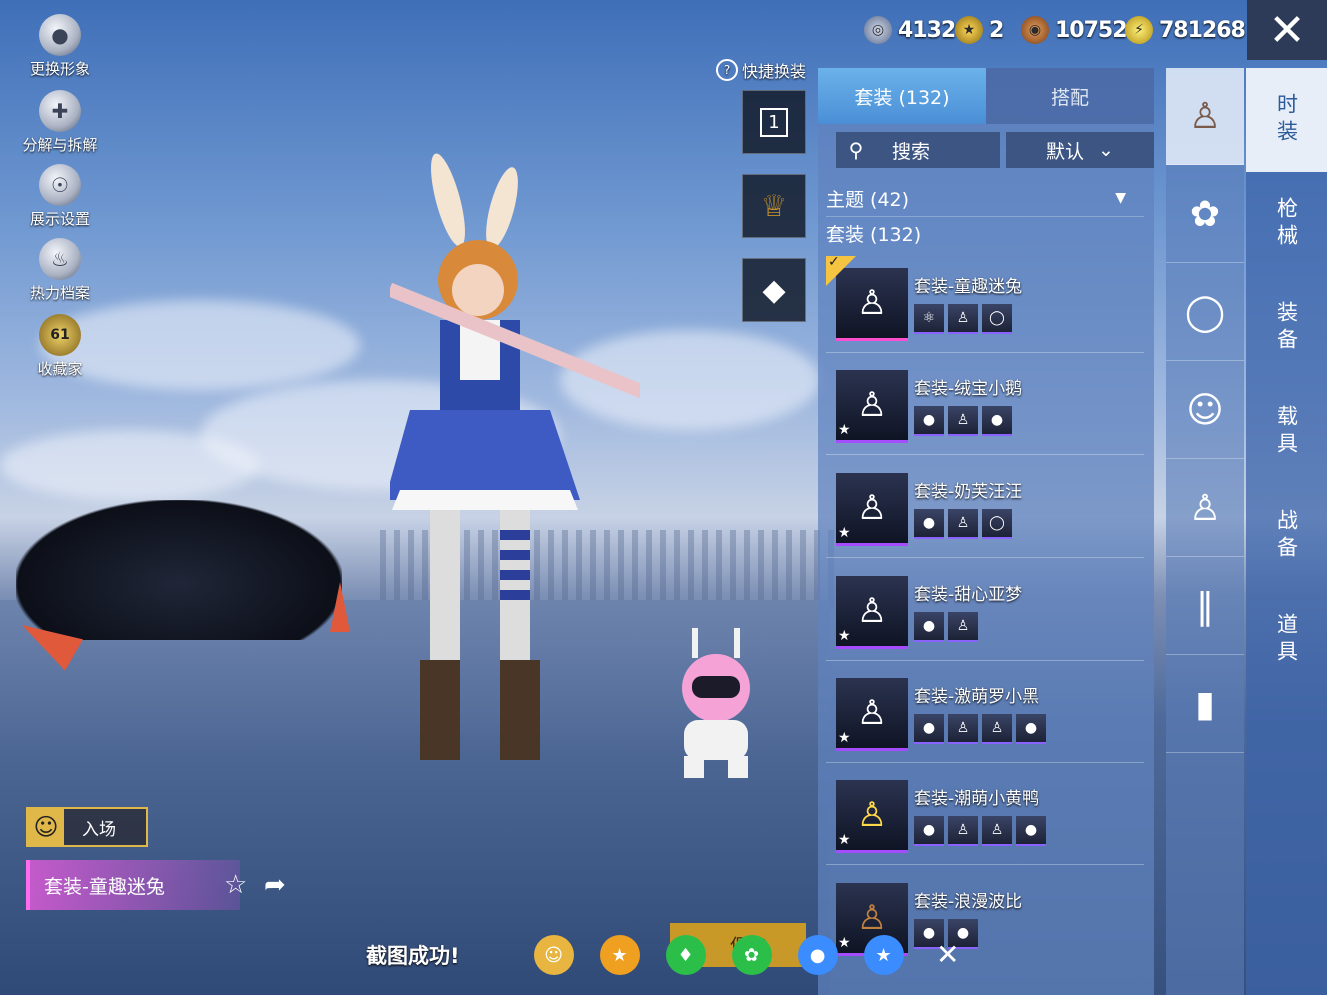  Describe the element at coordinates (716, 703) in the screenshot. I see `companion-robot` at that location.